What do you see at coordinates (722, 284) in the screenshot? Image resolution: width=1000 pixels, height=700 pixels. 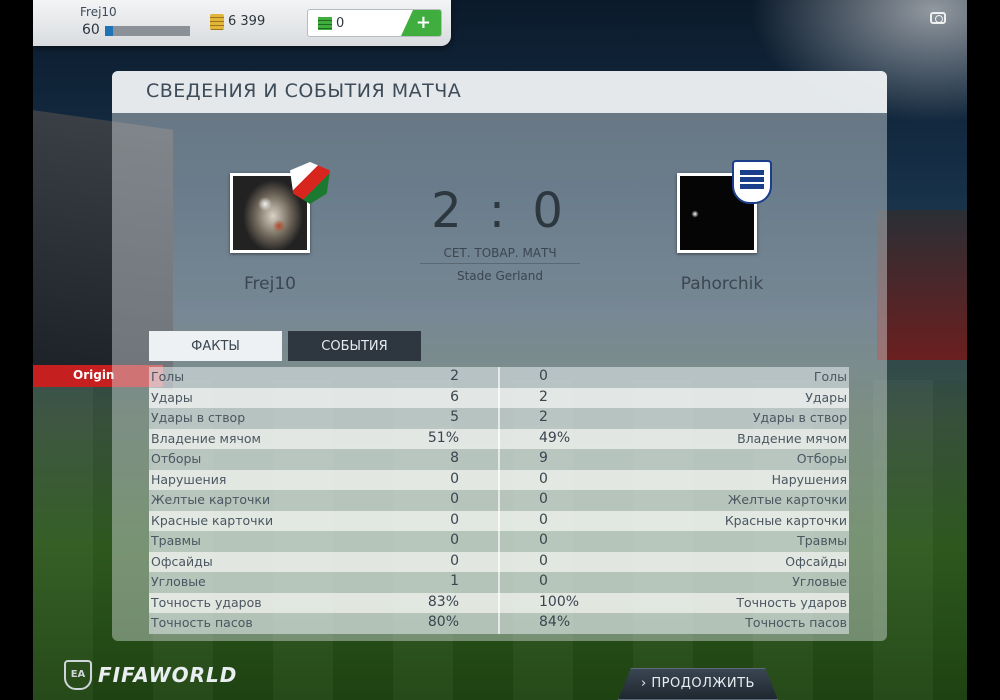 I see `away-team-name: Pahorchik` at bounding box center [722, 284].